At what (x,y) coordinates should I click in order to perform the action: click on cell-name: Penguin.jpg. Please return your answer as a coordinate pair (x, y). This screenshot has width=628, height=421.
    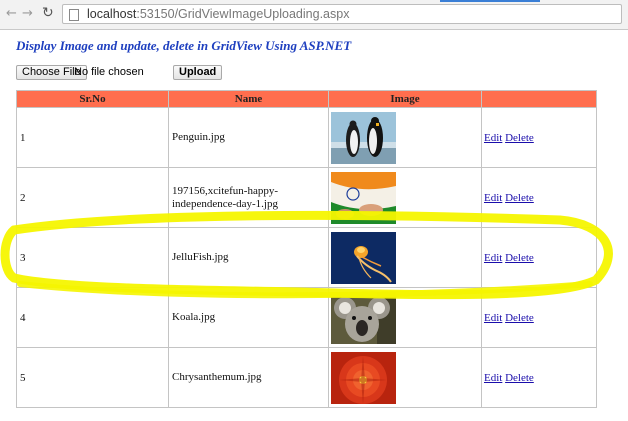
    Looking at the image, I should click on (248, 137).